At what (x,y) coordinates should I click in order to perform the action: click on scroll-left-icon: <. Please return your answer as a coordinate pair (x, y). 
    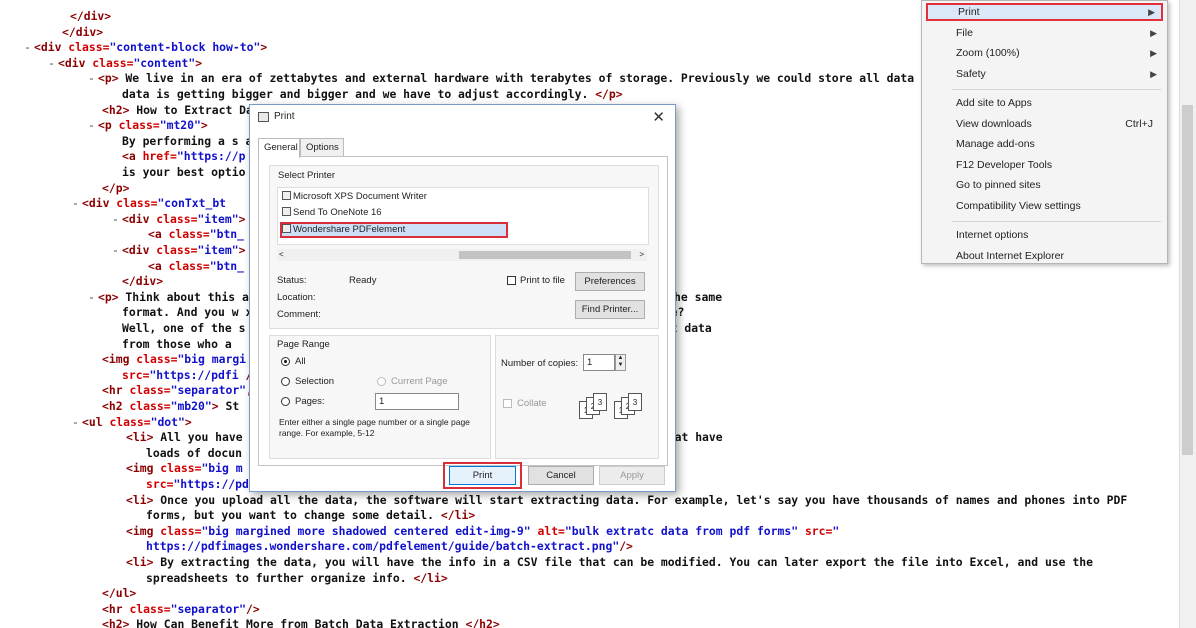
    Looking at the image, I should click on (281, 255).